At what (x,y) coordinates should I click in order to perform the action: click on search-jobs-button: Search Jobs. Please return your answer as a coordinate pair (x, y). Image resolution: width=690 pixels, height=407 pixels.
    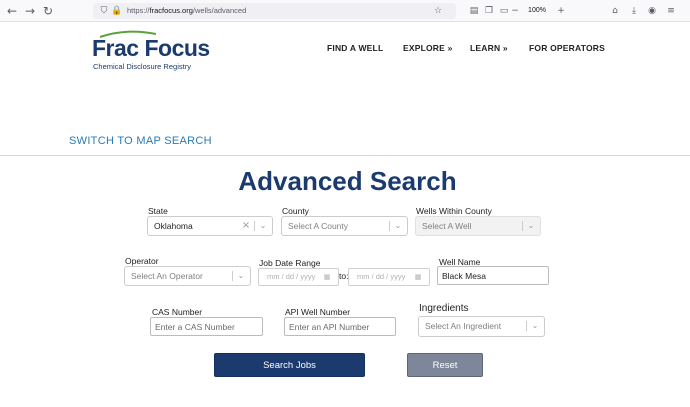
    Looking at the image, I should click on (289, 365).